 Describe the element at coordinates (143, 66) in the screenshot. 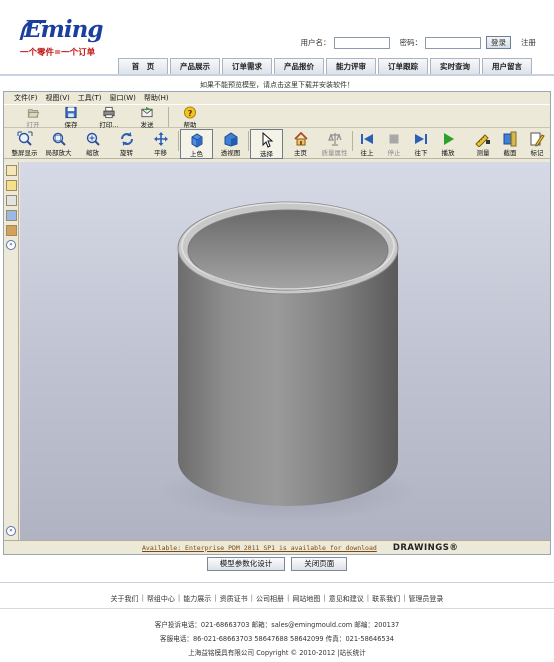

I see `nav-home: 首 页` at that location.